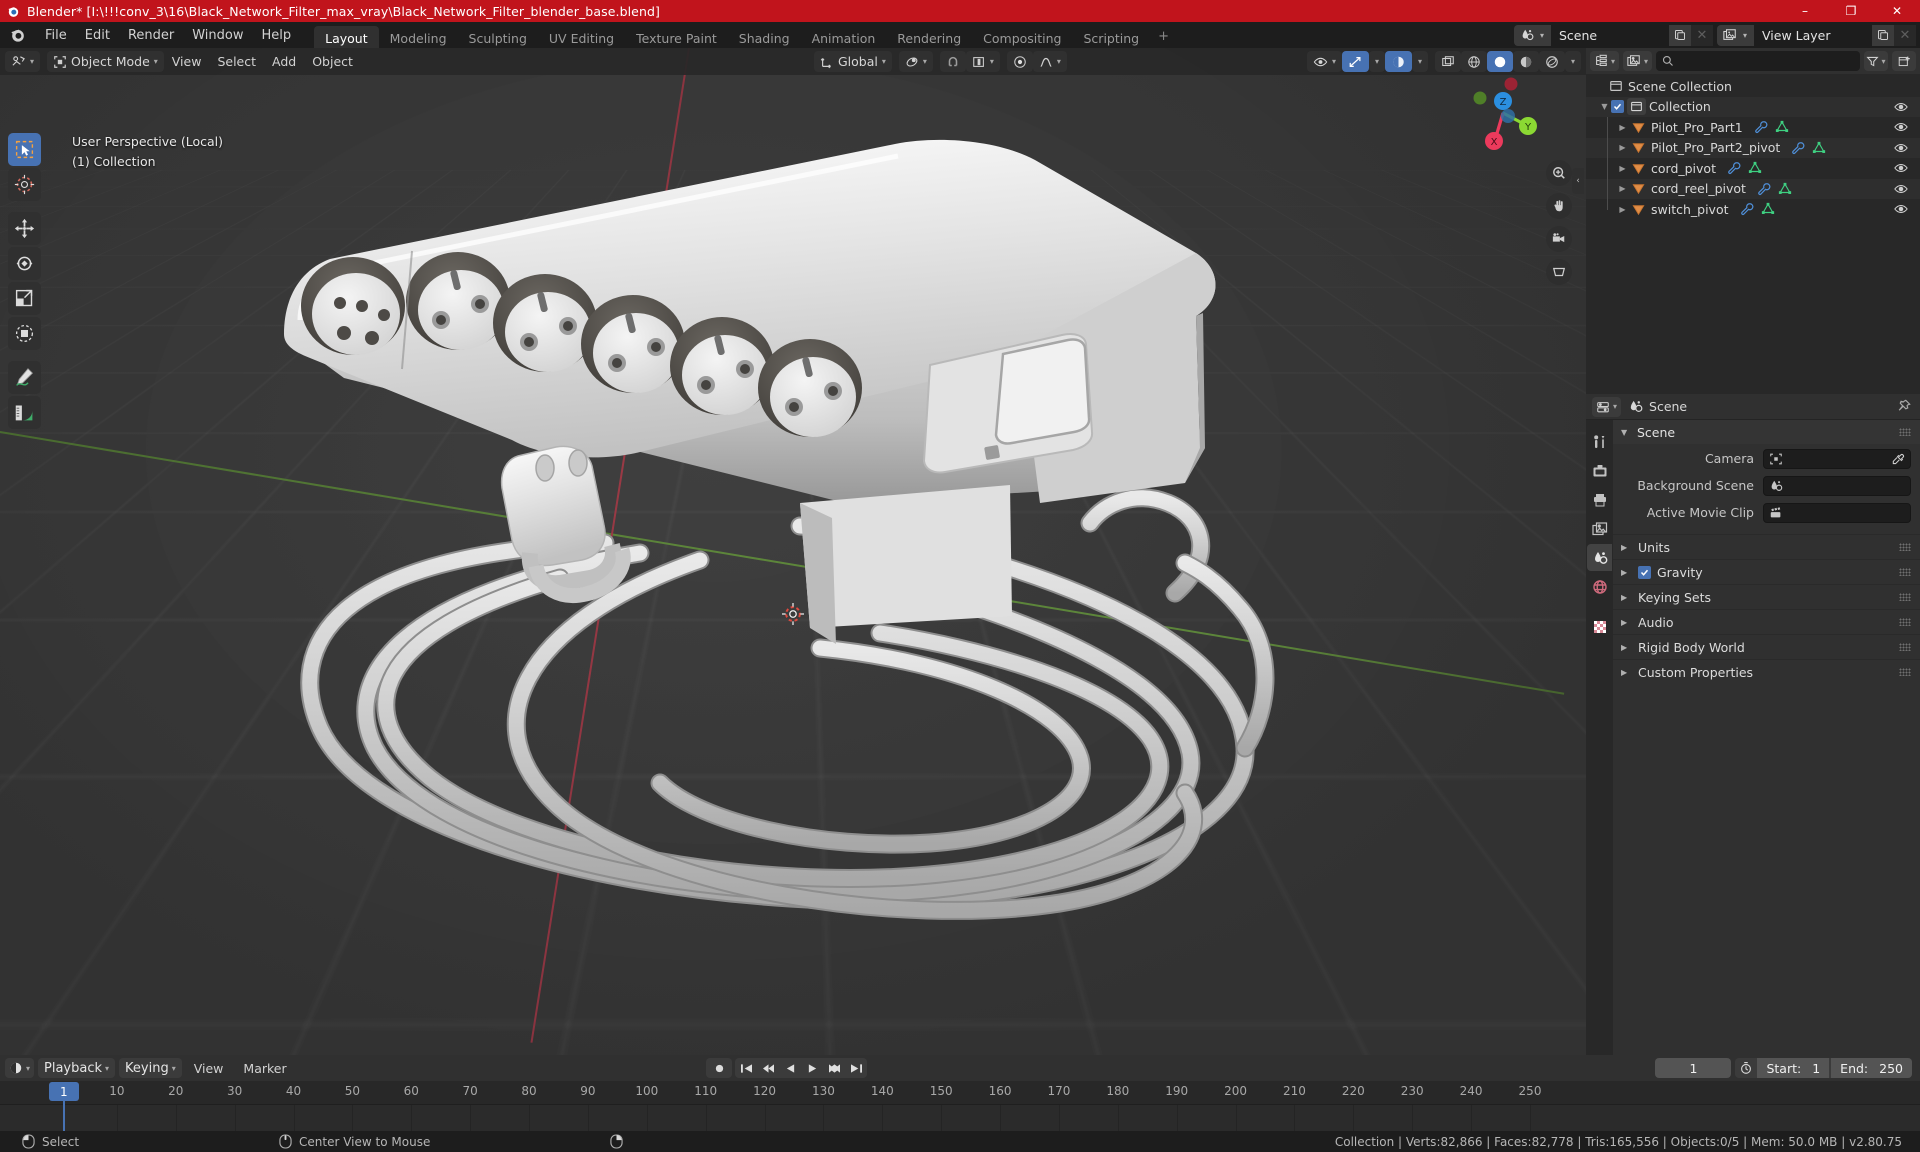  I want to click on gravity-checkbox, so click(1644, 572).